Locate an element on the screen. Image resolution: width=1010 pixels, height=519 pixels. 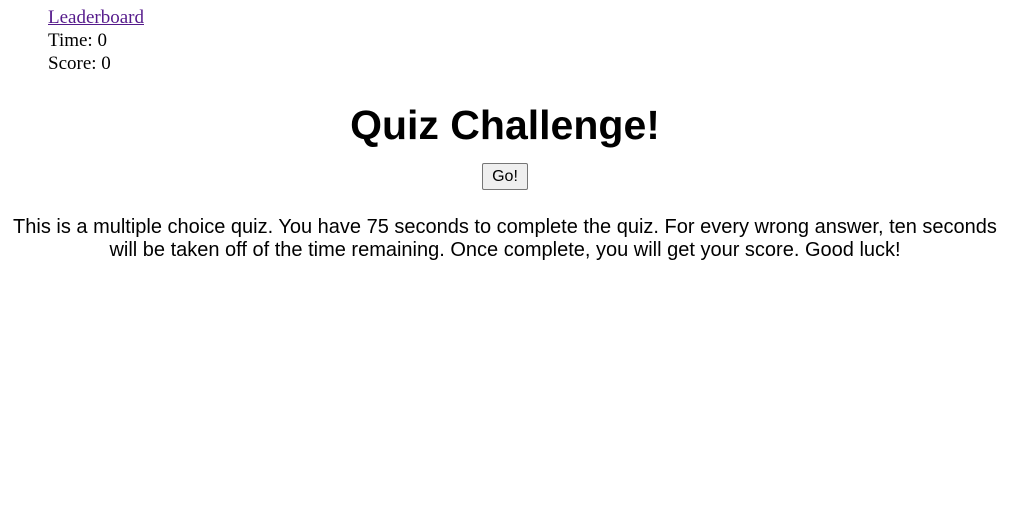
page-title: Quiz Challenge! is located at coordinates (505, 125).